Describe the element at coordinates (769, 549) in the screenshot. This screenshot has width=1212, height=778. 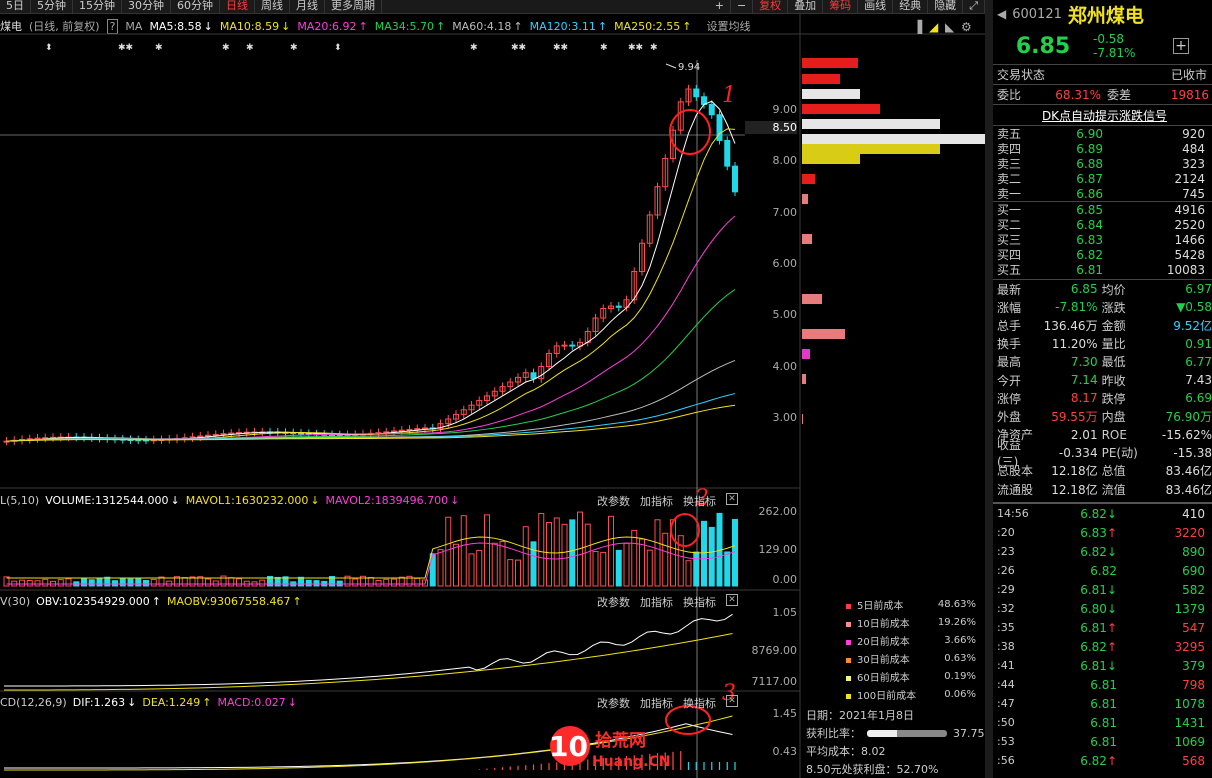
I see `volume-tick: 129.00` at that location.